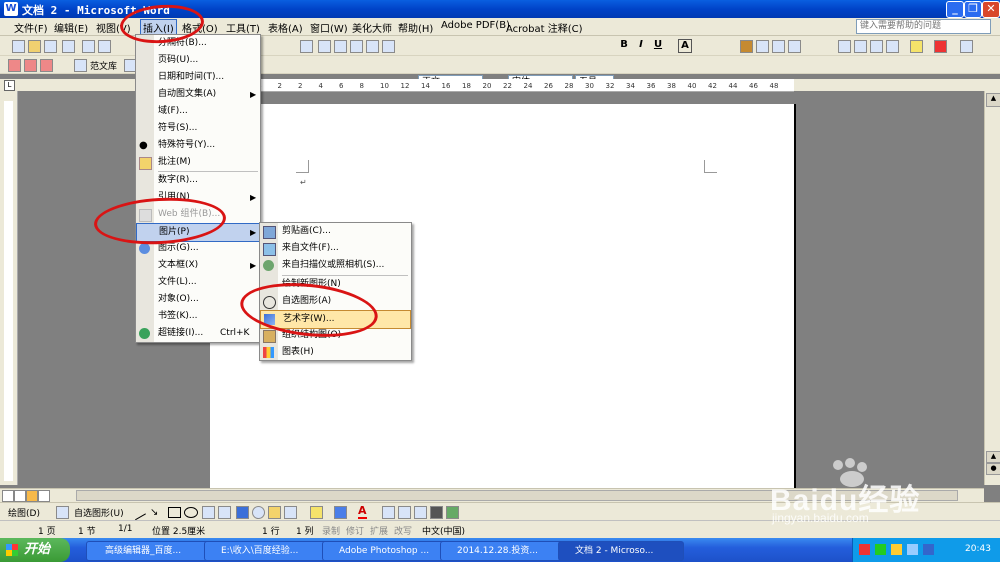  What do you see at coordinates (940, 46) in the screenshot?
I see `font-color-icon` at bounding box center [940, 46].